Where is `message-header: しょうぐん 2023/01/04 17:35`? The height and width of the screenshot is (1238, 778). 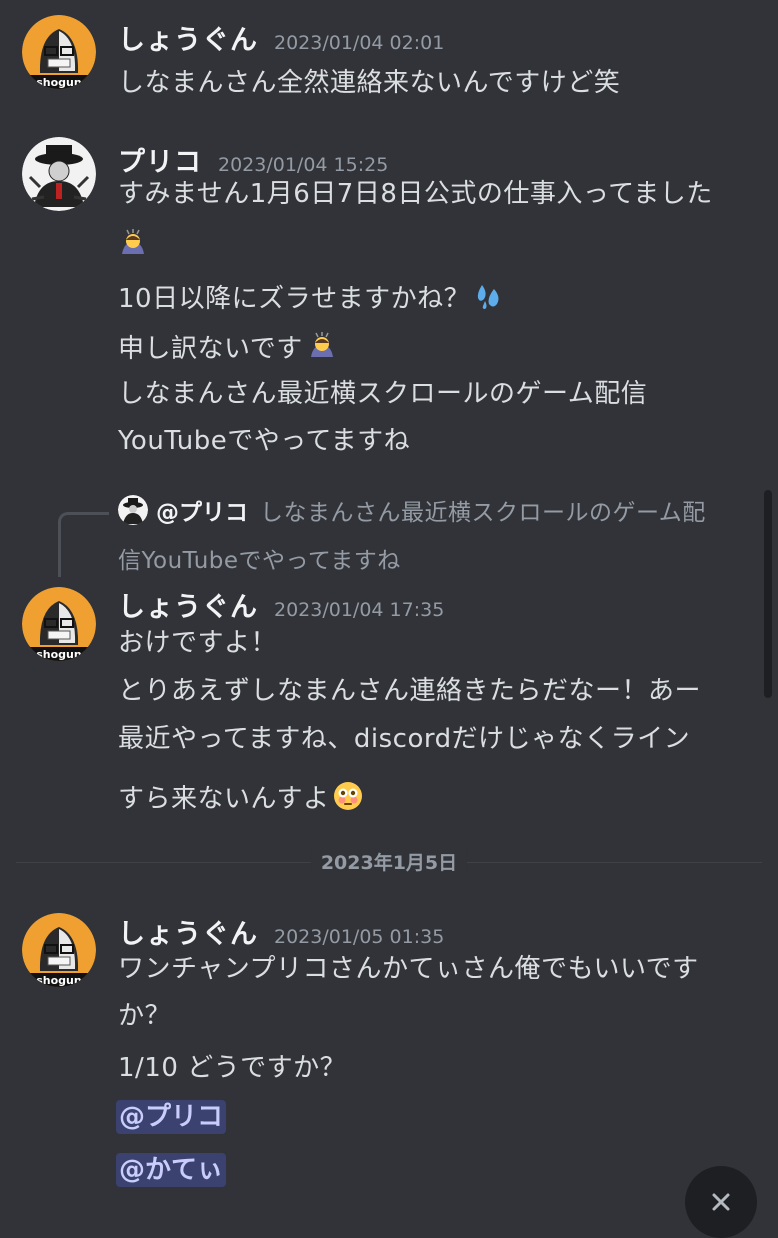 message-header: しょうぐん 2023/01/04 17:35 is located at coordinates (281, 604).